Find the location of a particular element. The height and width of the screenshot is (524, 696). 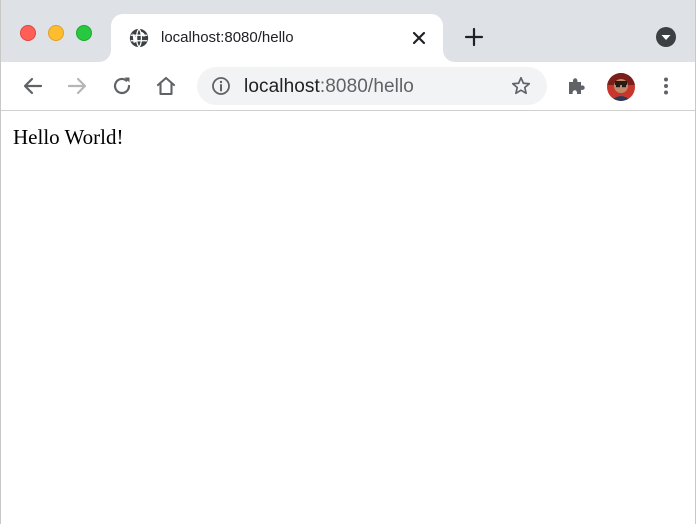

tab-strip: localhost:8080/hello is located at coordinates (348, 31).